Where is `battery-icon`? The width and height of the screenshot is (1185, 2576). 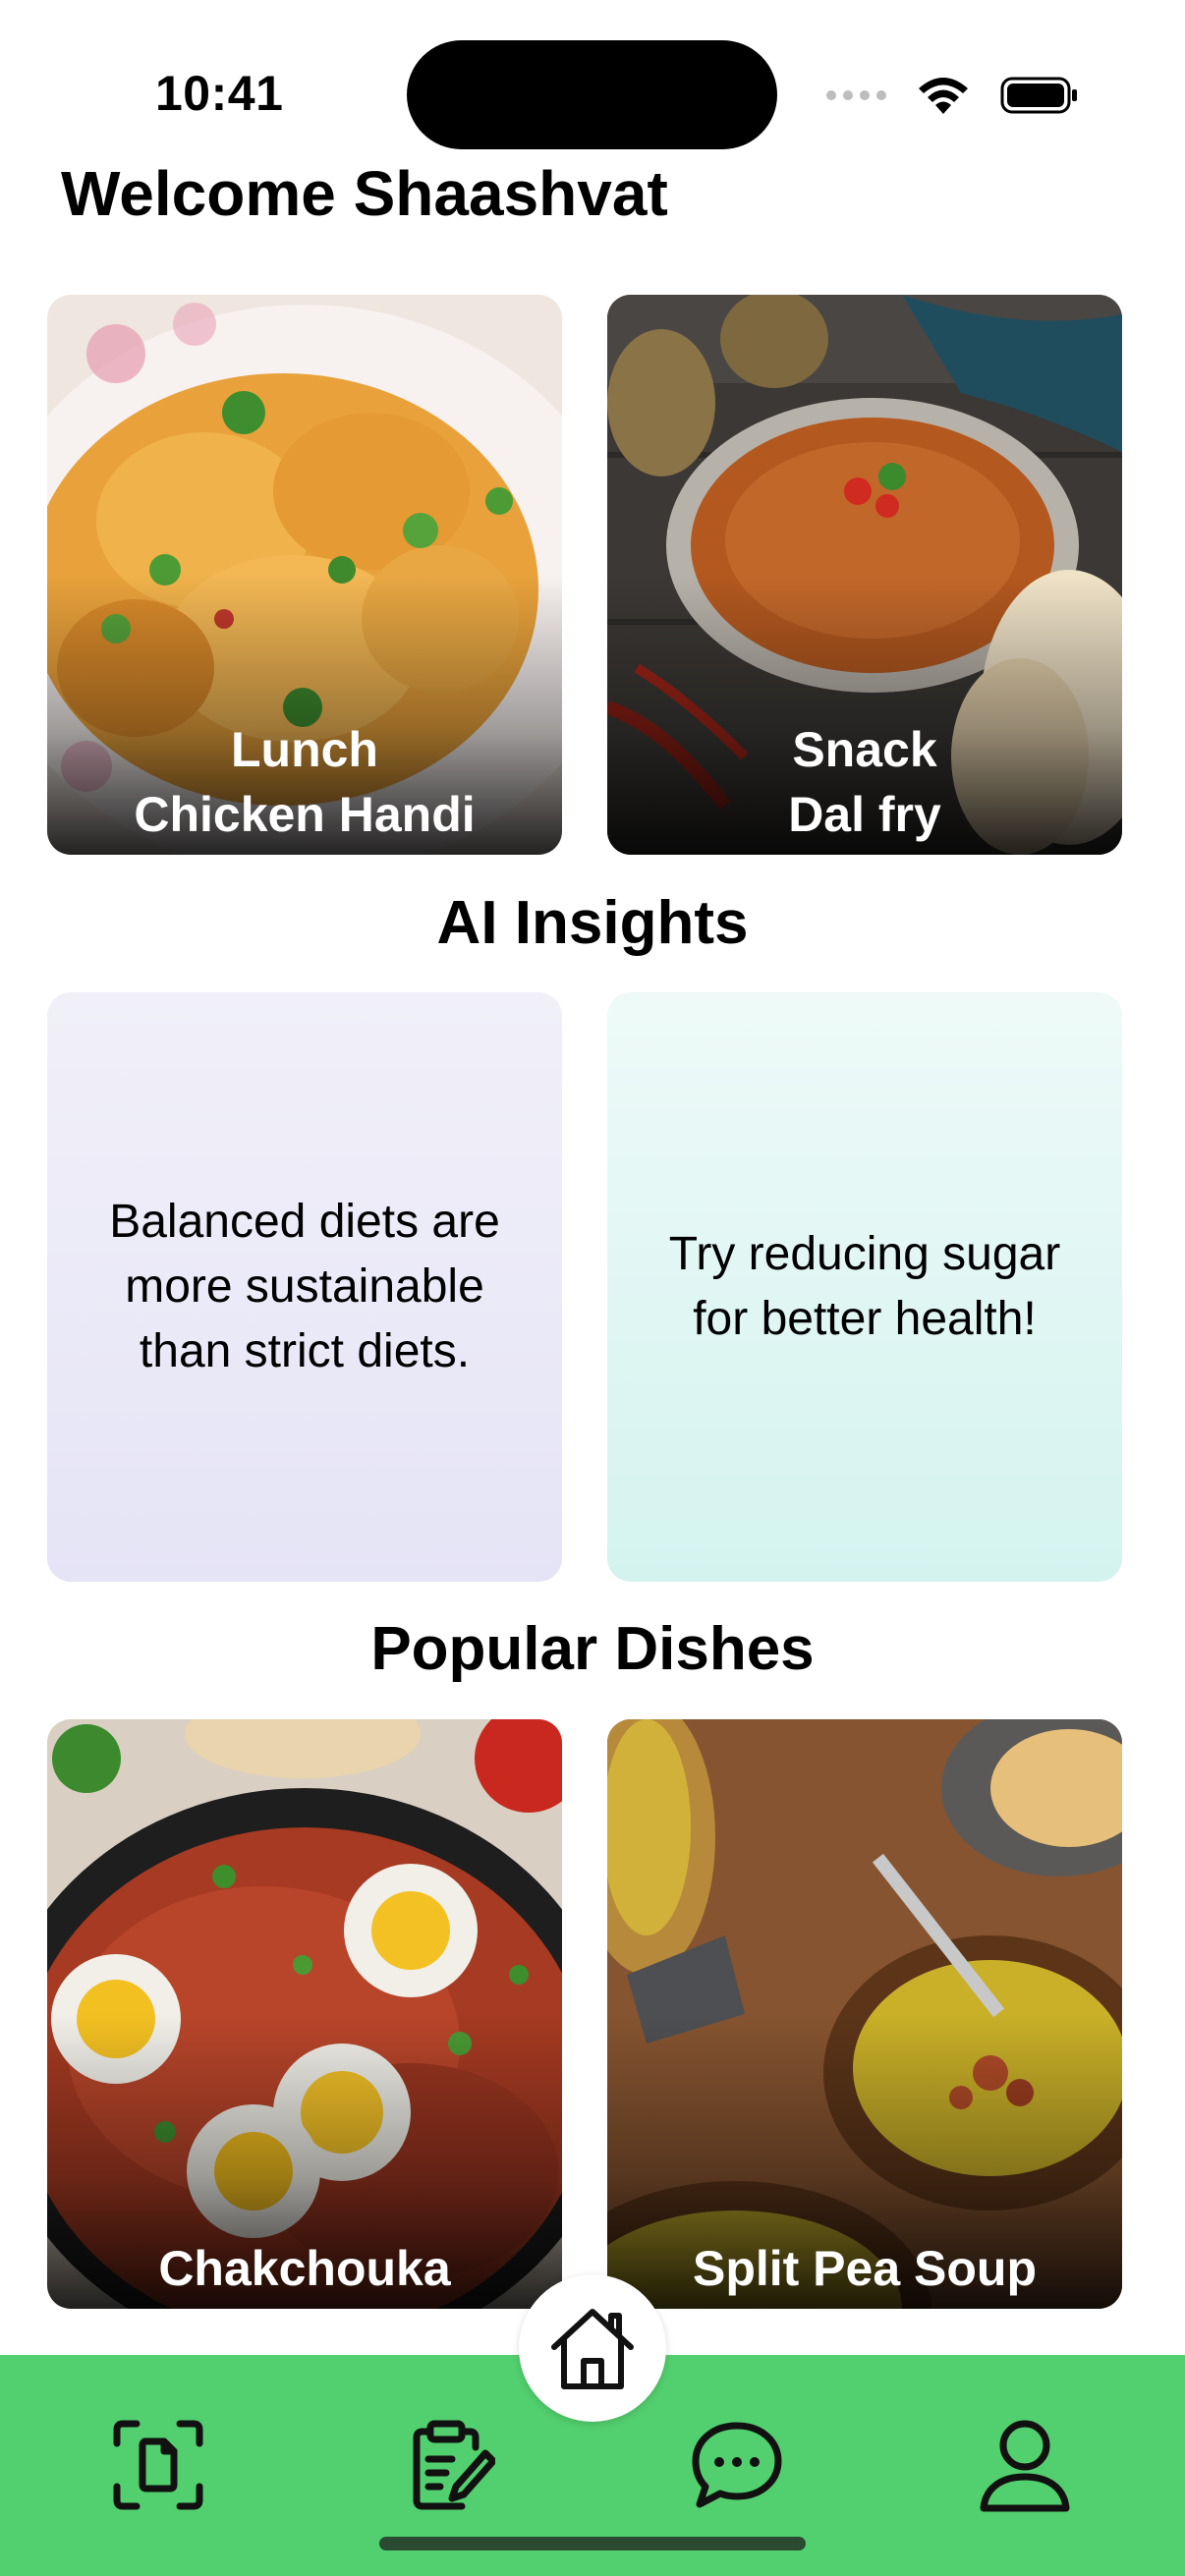
battery-icon is located at coordinates (1038, 95).